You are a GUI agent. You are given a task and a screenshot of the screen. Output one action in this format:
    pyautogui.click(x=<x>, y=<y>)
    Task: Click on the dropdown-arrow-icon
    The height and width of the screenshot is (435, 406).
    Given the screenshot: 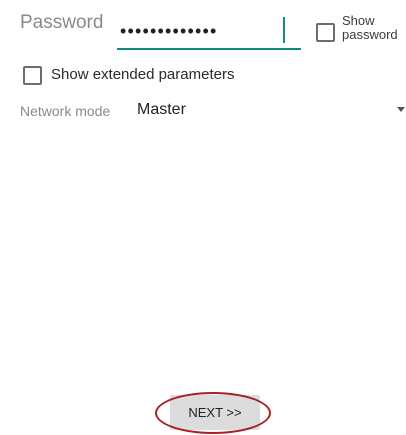 What is the action you would take?
    pyautogui.click(x=401, y=109)
    